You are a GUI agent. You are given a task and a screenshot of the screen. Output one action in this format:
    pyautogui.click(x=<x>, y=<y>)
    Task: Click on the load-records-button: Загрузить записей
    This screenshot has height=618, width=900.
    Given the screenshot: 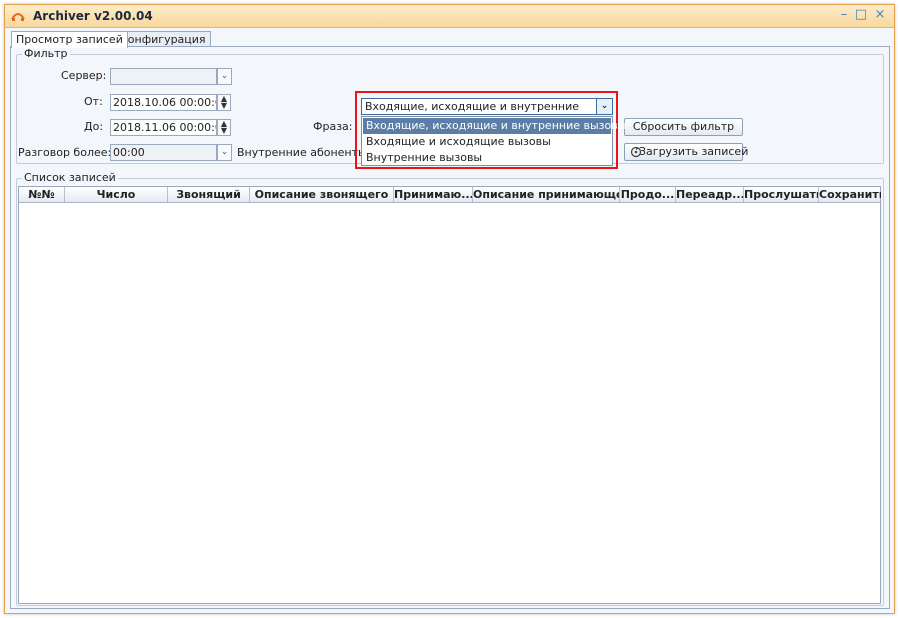 What is the action you would take?
    pyautogui.click(x=686, y=152)
    